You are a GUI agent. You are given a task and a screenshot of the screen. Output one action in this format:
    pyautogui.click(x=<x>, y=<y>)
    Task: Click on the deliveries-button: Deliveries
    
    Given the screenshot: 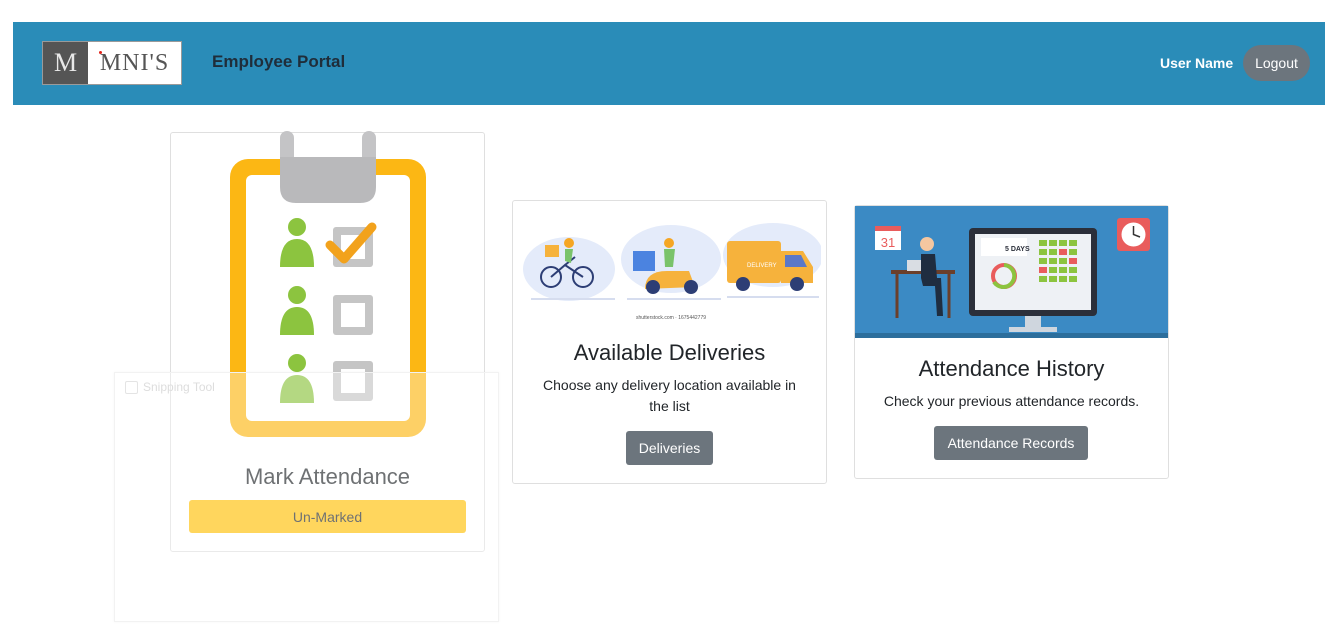 What is the action you would take?
    pyautogui.click(x=669, y=448)
    